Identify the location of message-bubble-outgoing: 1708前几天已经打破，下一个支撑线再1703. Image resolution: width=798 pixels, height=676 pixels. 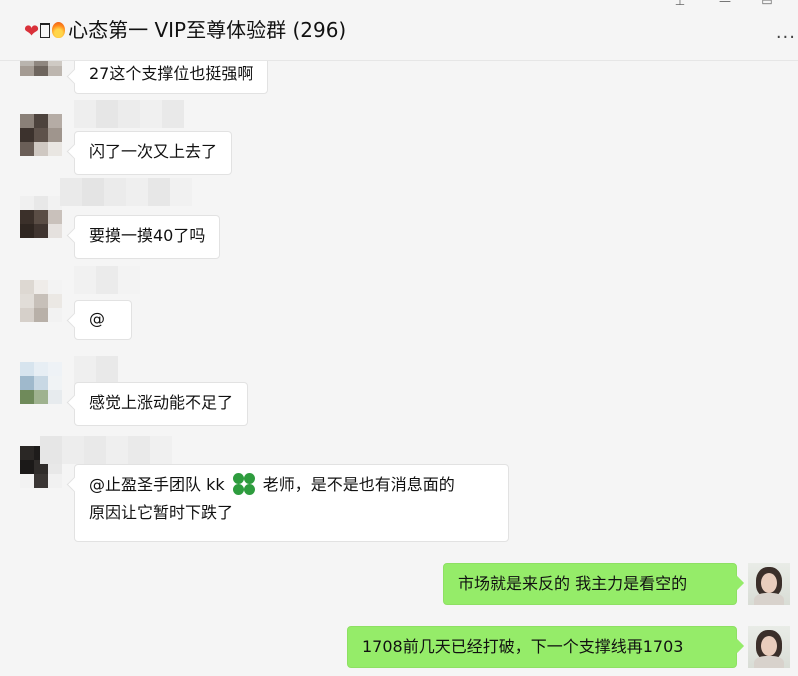
(542, 647).